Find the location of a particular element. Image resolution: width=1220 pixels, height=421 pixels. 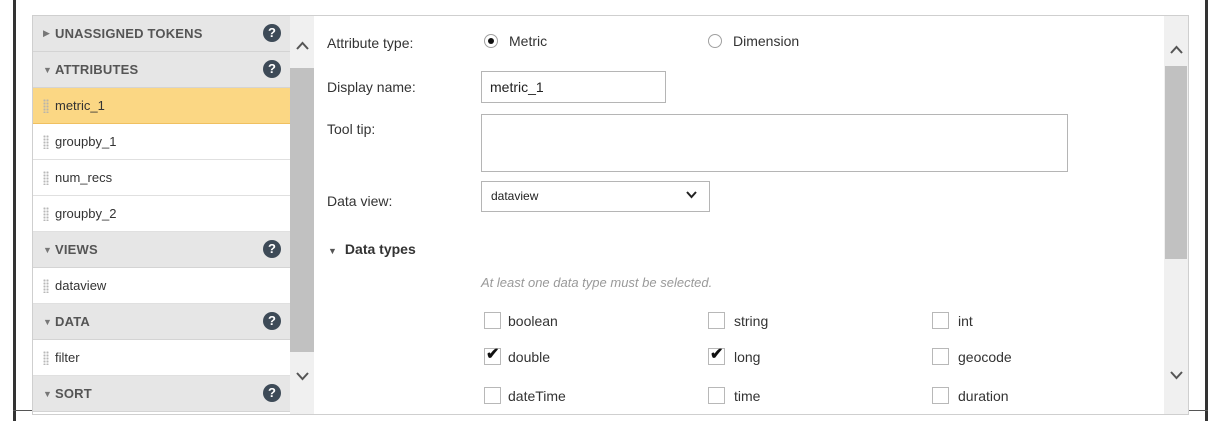

checkbox-datetime-label: dateTime is located at coordinates (537, 396).